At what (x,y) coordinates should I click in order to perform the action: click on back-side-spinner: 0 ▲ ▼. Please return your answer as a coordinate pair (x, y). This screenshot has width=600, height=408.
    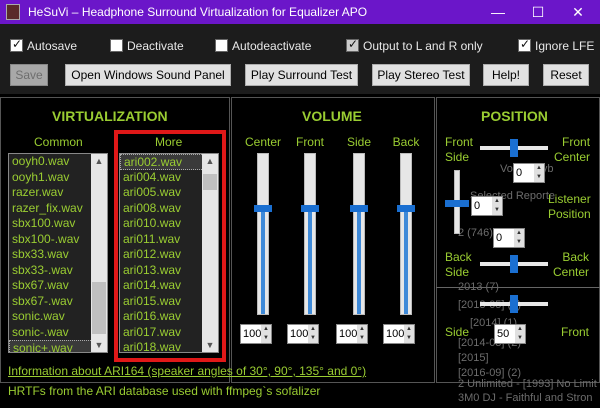
    Looking at the image, I should click on (509, 238).